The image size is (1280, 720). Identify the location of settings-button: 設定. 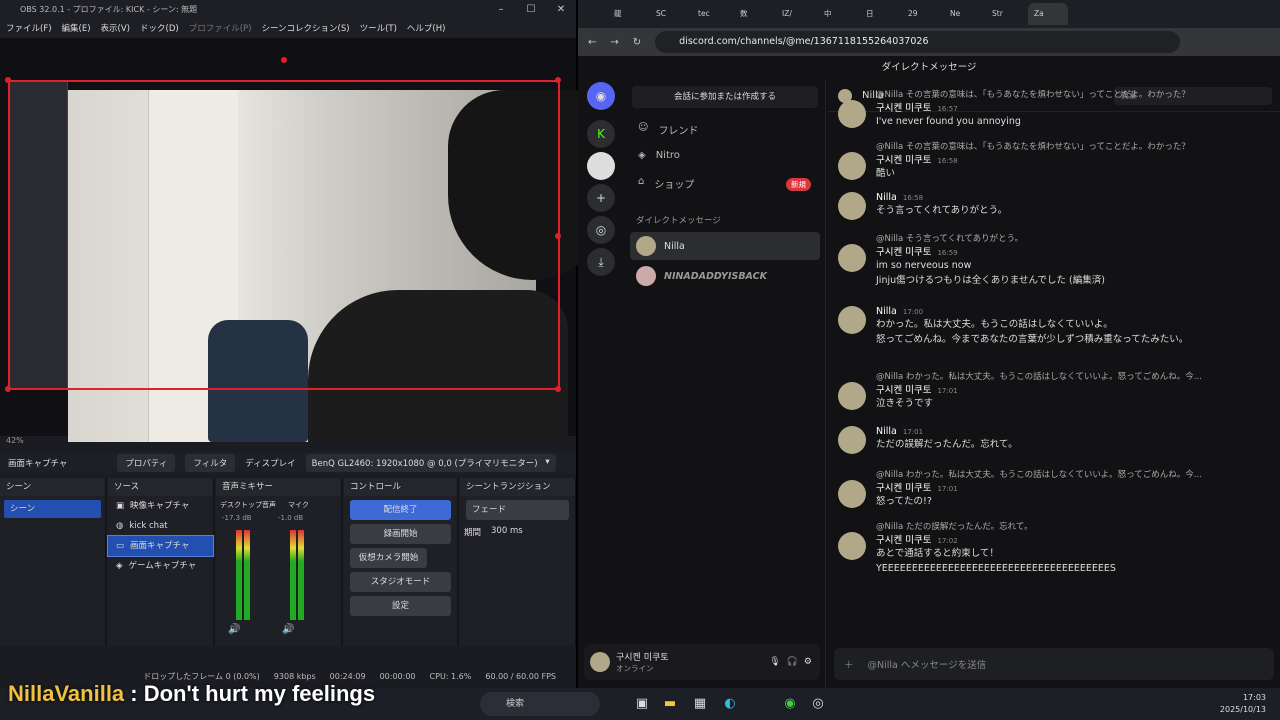
(400, 606).